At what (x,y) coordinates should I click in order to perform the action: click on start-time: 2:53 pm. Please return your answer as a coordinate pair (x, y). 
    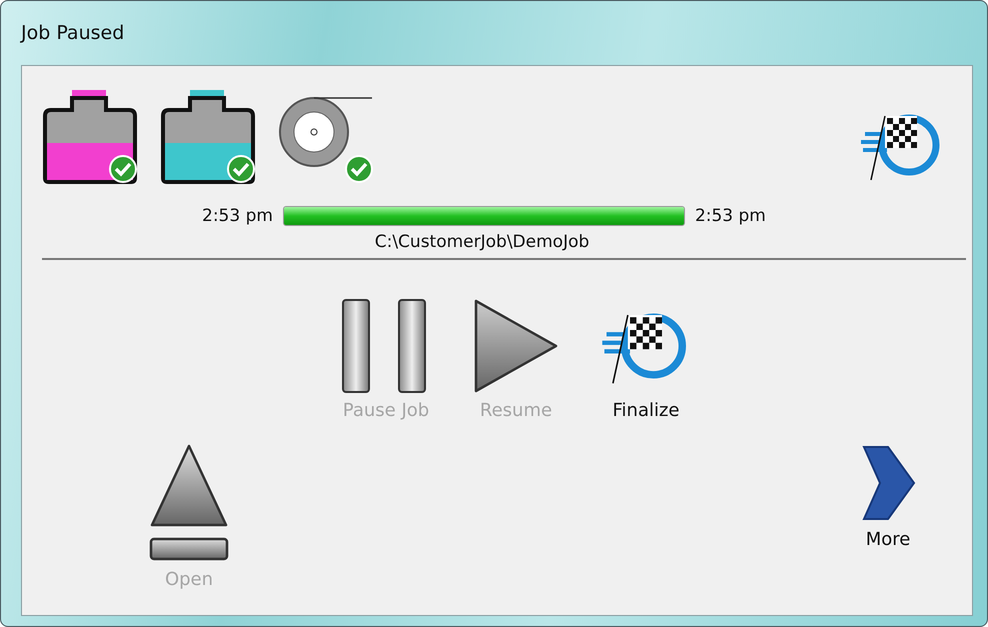
    Looking at the image, I should click on (237, 216).